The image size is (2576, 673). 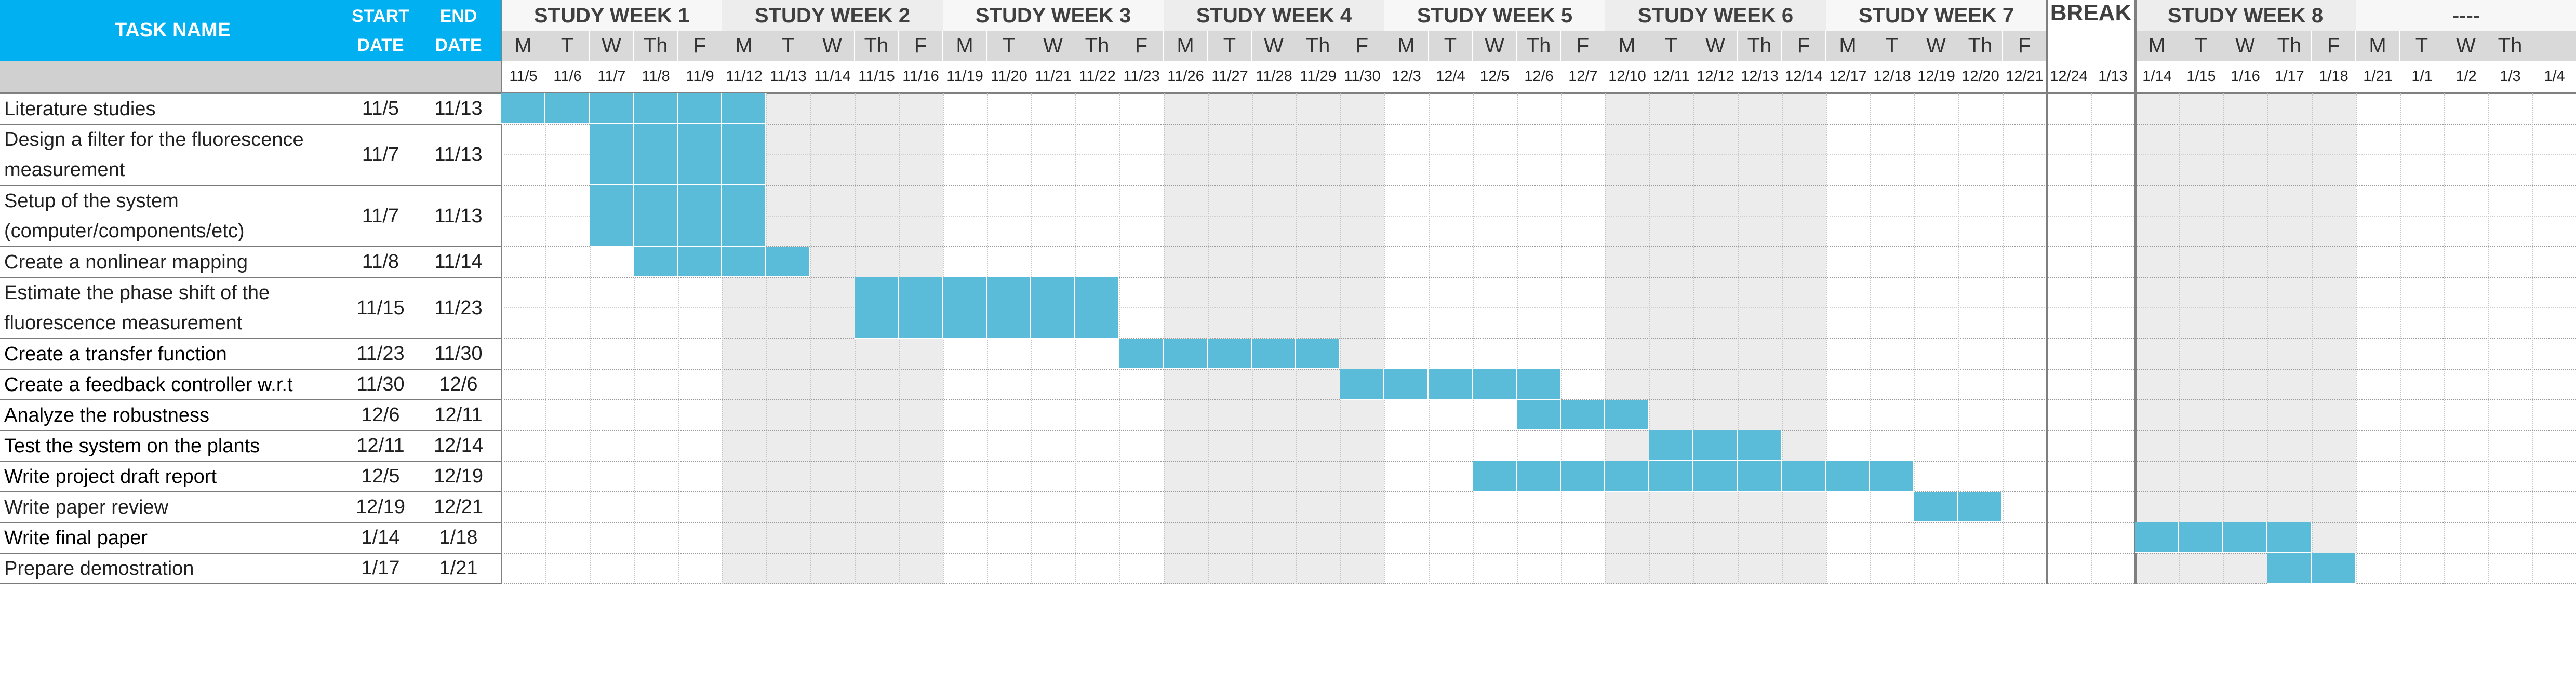 What do you see at coordinates (2333, 77) in the screenshot?
I see `date-header: 1/18` at bounding box center [2333, 77].